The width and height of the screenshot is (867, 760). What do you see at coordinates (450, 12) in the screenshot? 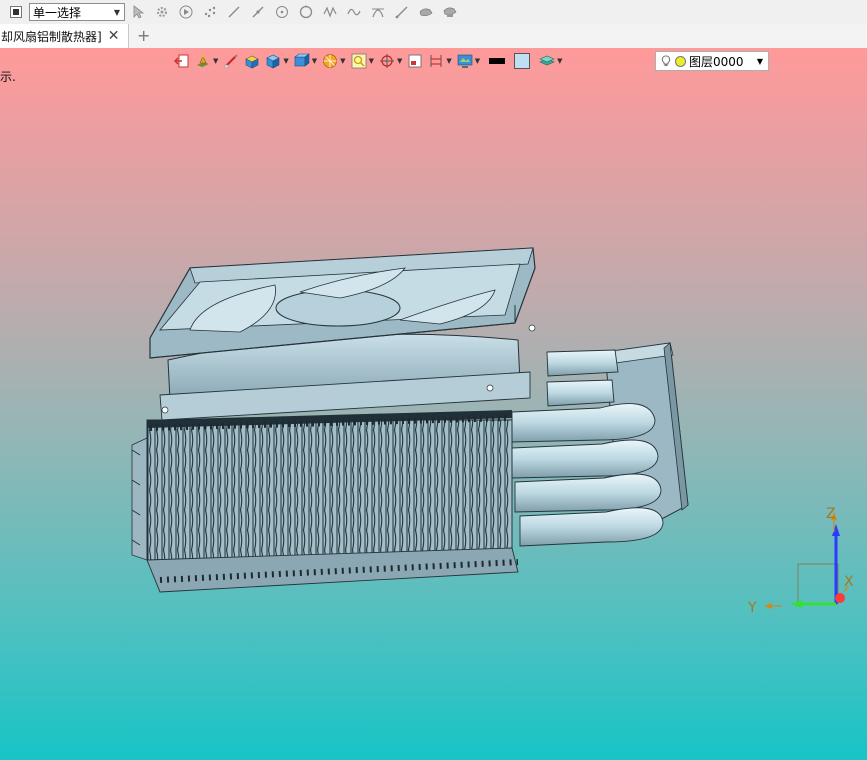
I see `assembly-icon` at bounding box center [450, 12].